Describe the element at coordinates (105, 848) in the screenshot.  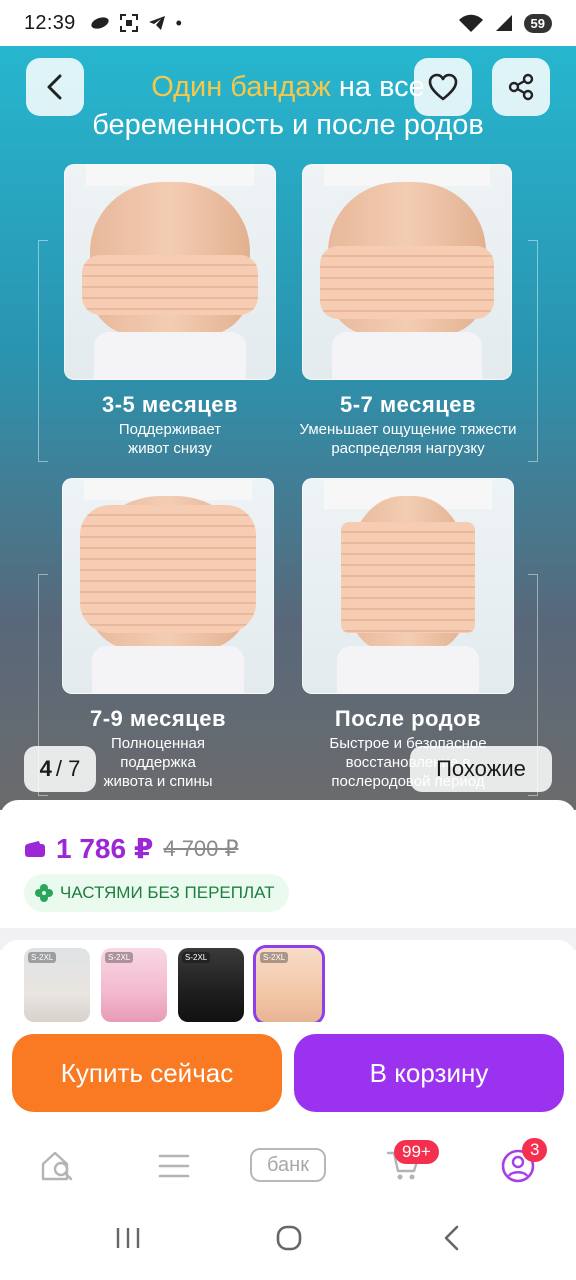
I see `current-price: 1 786 ₽` at that location.